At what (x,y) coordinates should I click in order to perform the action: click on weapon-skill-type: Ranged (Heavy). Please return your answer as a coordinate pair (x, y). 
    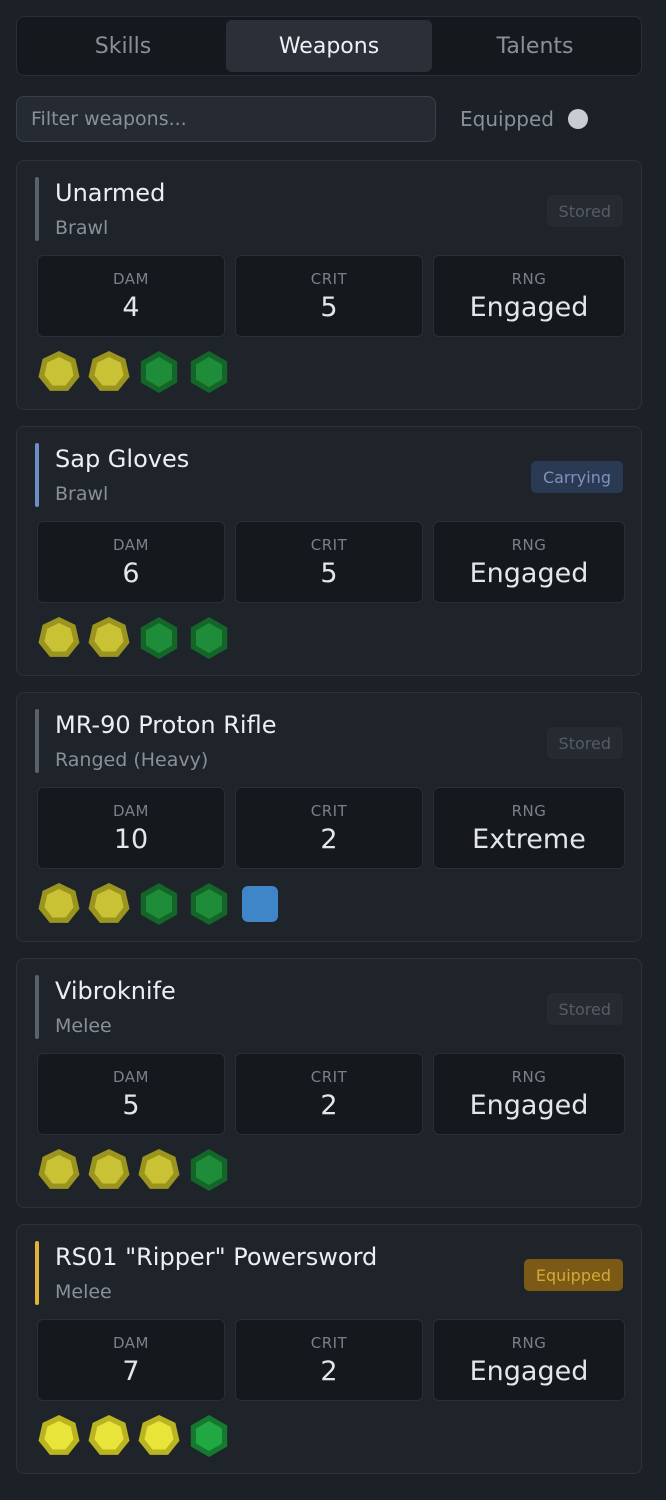
    Looking at the image, I should click on (132, 760).